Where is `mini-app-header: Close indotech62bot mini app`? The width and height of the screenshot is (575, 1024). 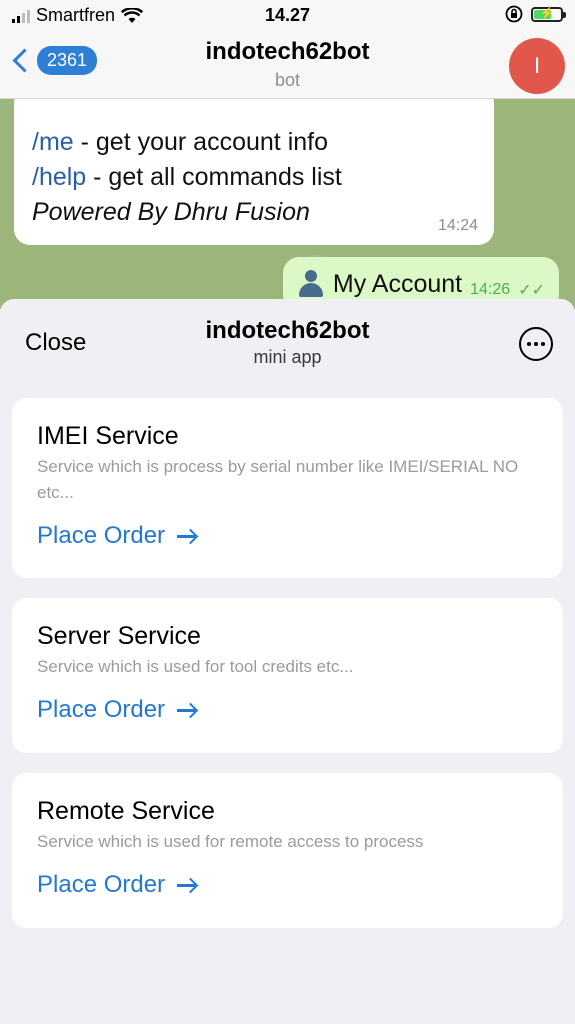
mini-app-header: Close indotech62bot mini app is located at coordinates (287, 344).